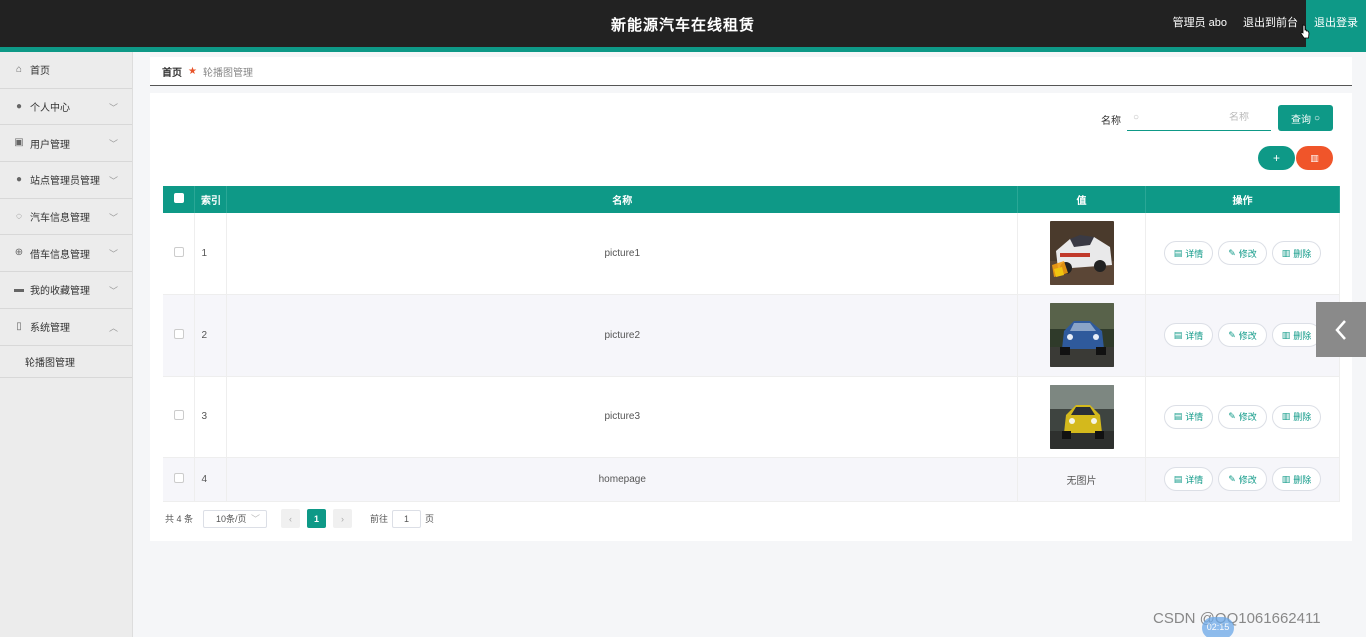 The width and height of the screenshot is (1366, 637). I want to click on chevron-left-icon: ‹, so click(291, 518).